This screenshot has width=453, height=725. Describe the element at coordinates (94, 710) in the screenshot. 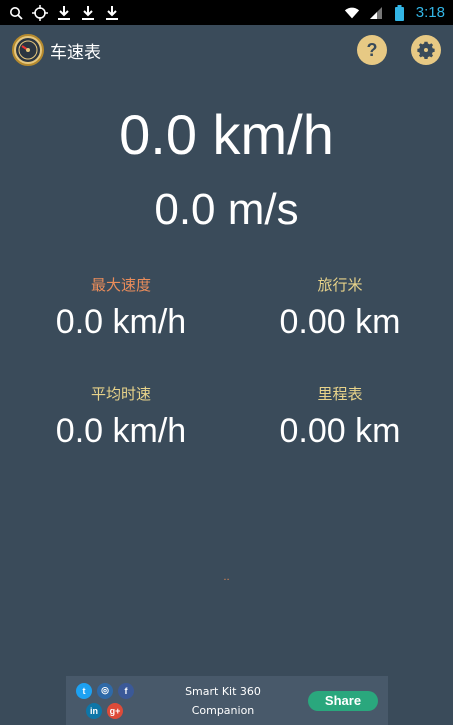

I see `linkedin-icon: in` at that location.